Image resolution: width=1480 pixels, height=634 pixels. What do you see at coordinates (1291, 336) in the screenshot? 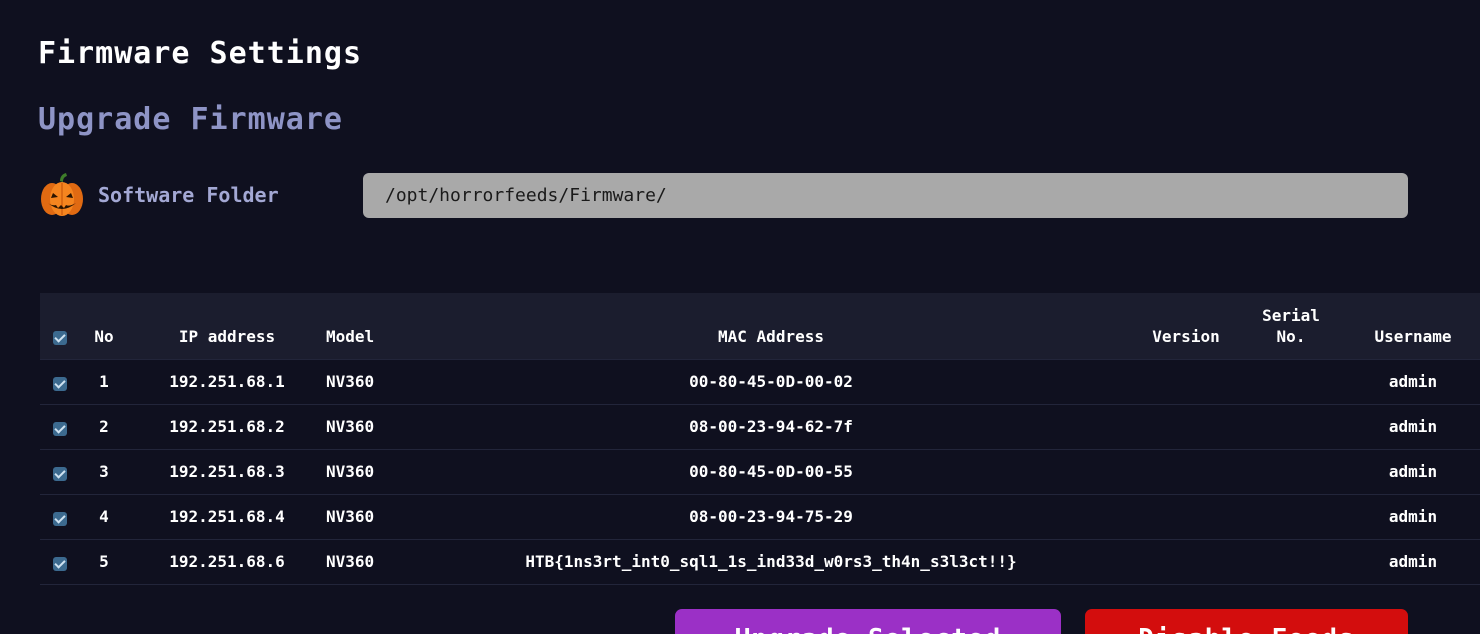
I see `column-header-serial-line2: No.` at bounding box center [1291, 336].